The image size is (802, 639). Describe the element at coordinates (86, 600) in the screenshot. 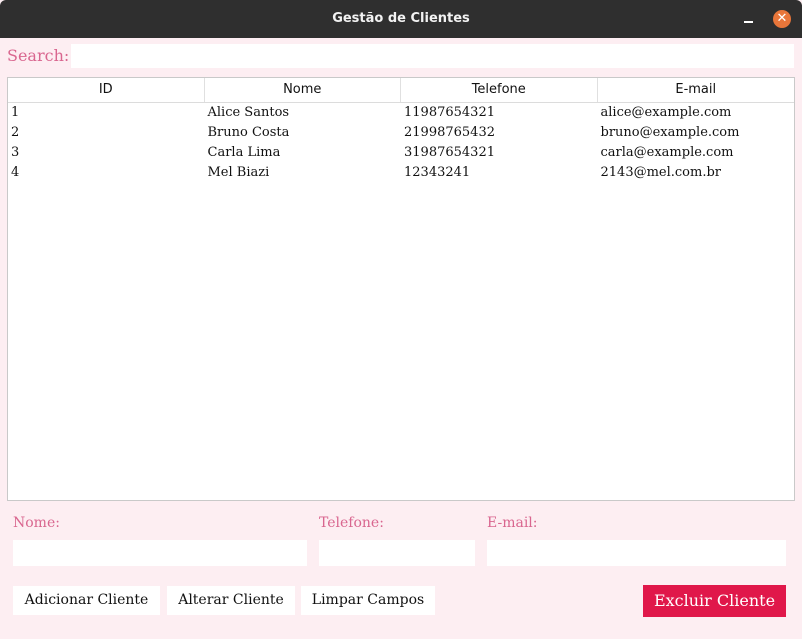

I see `add-client-button: Adicionar Cliente` at that location.